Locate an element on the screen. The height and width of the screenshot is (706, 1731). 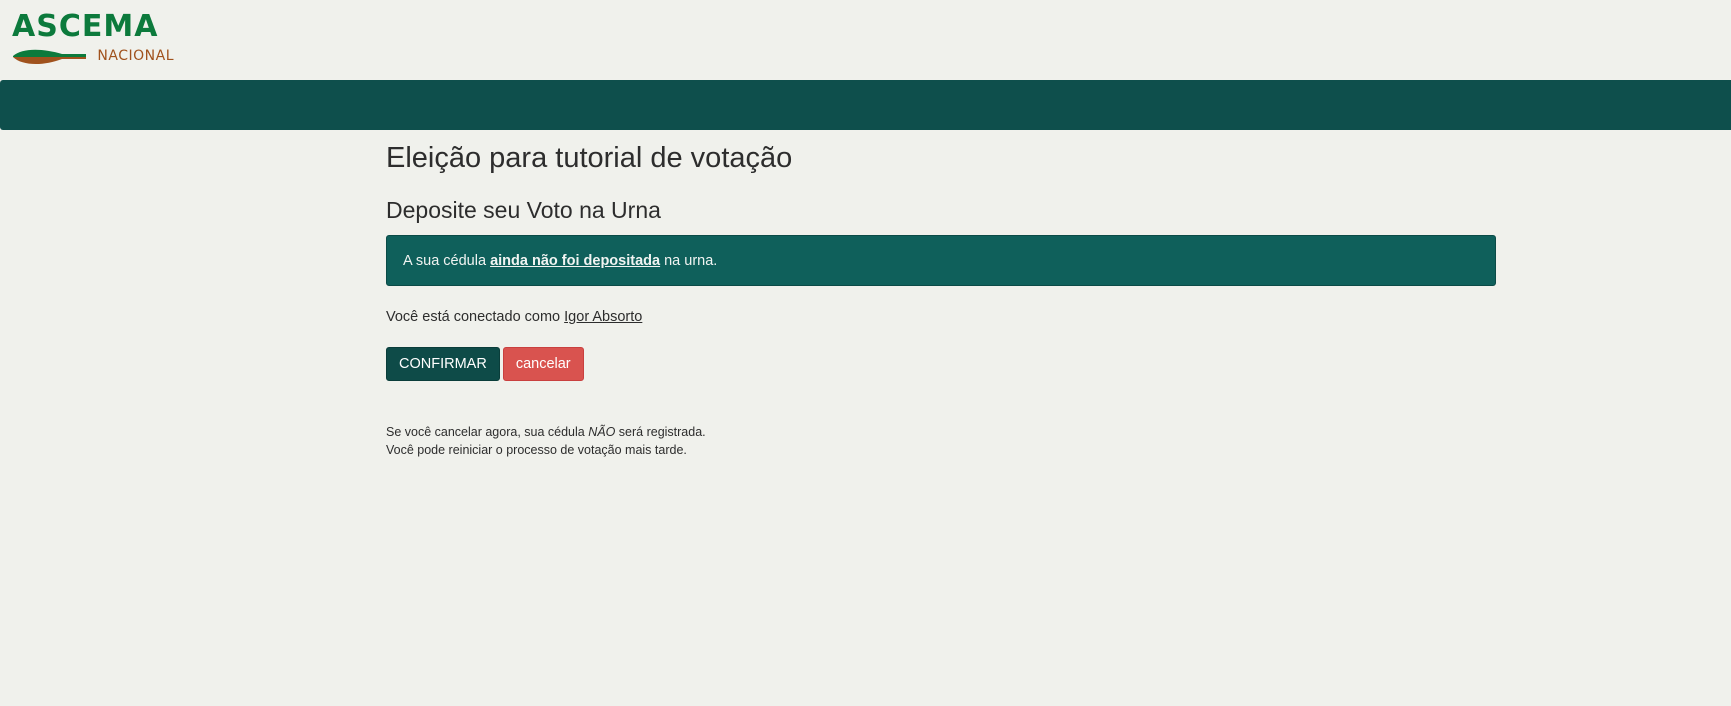
session-prefix: Você está conectado como is located at coordinates (475, 317).